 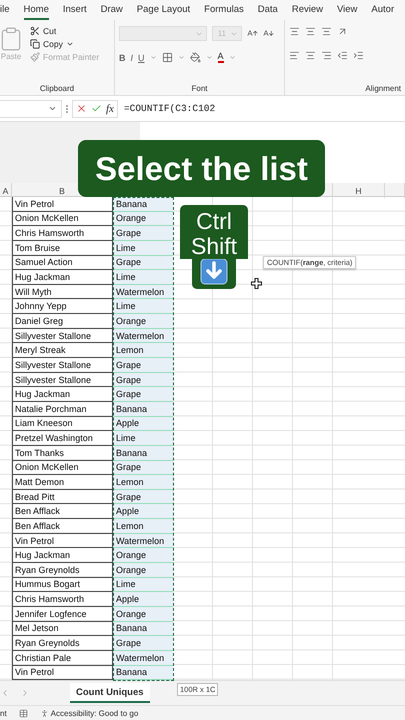 What do you see at coordinates (62, 424) in the screenshot?
I see `table-cell: Liam Kneeson` at bounding box center [62, 424].